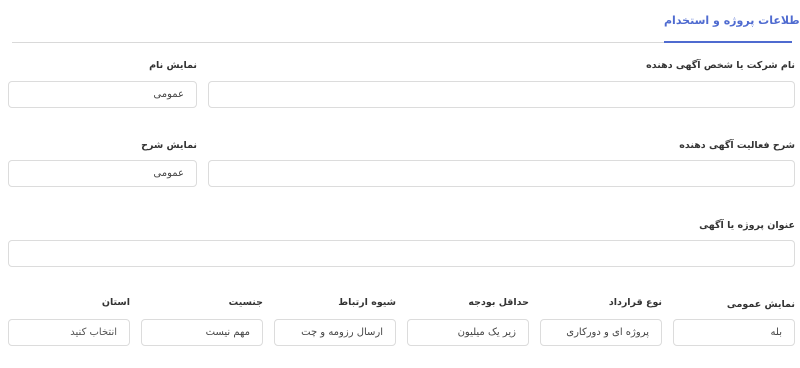  I want to click on province-select: انتخاب کنید, so click(69, 332).